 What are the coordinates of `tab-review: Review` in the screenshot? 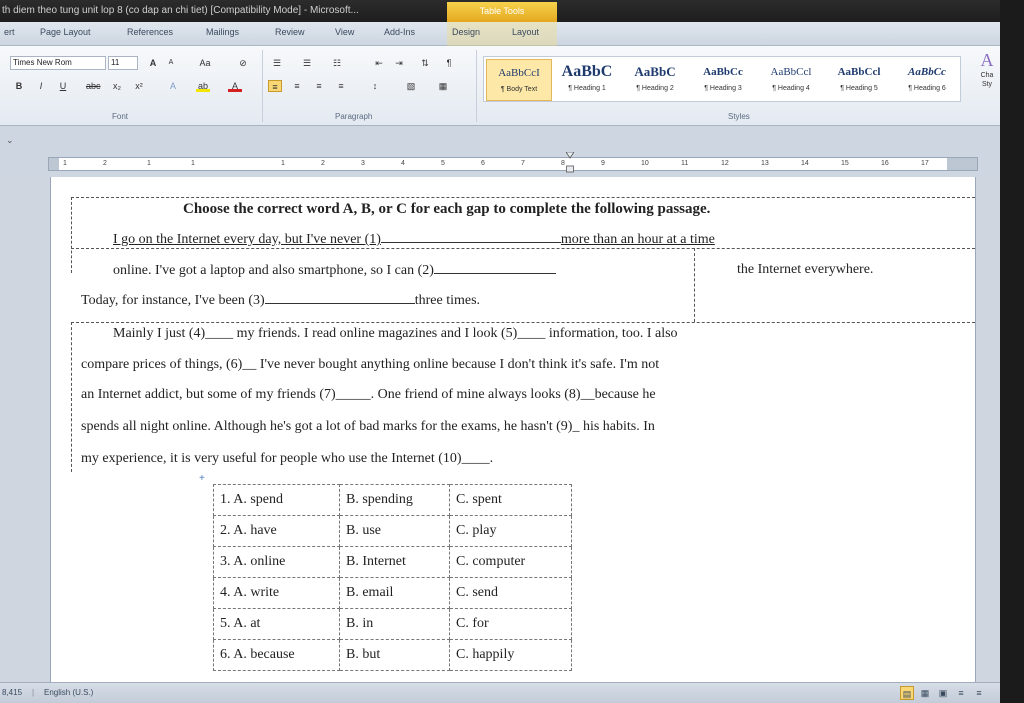 It's located at (290, 32).